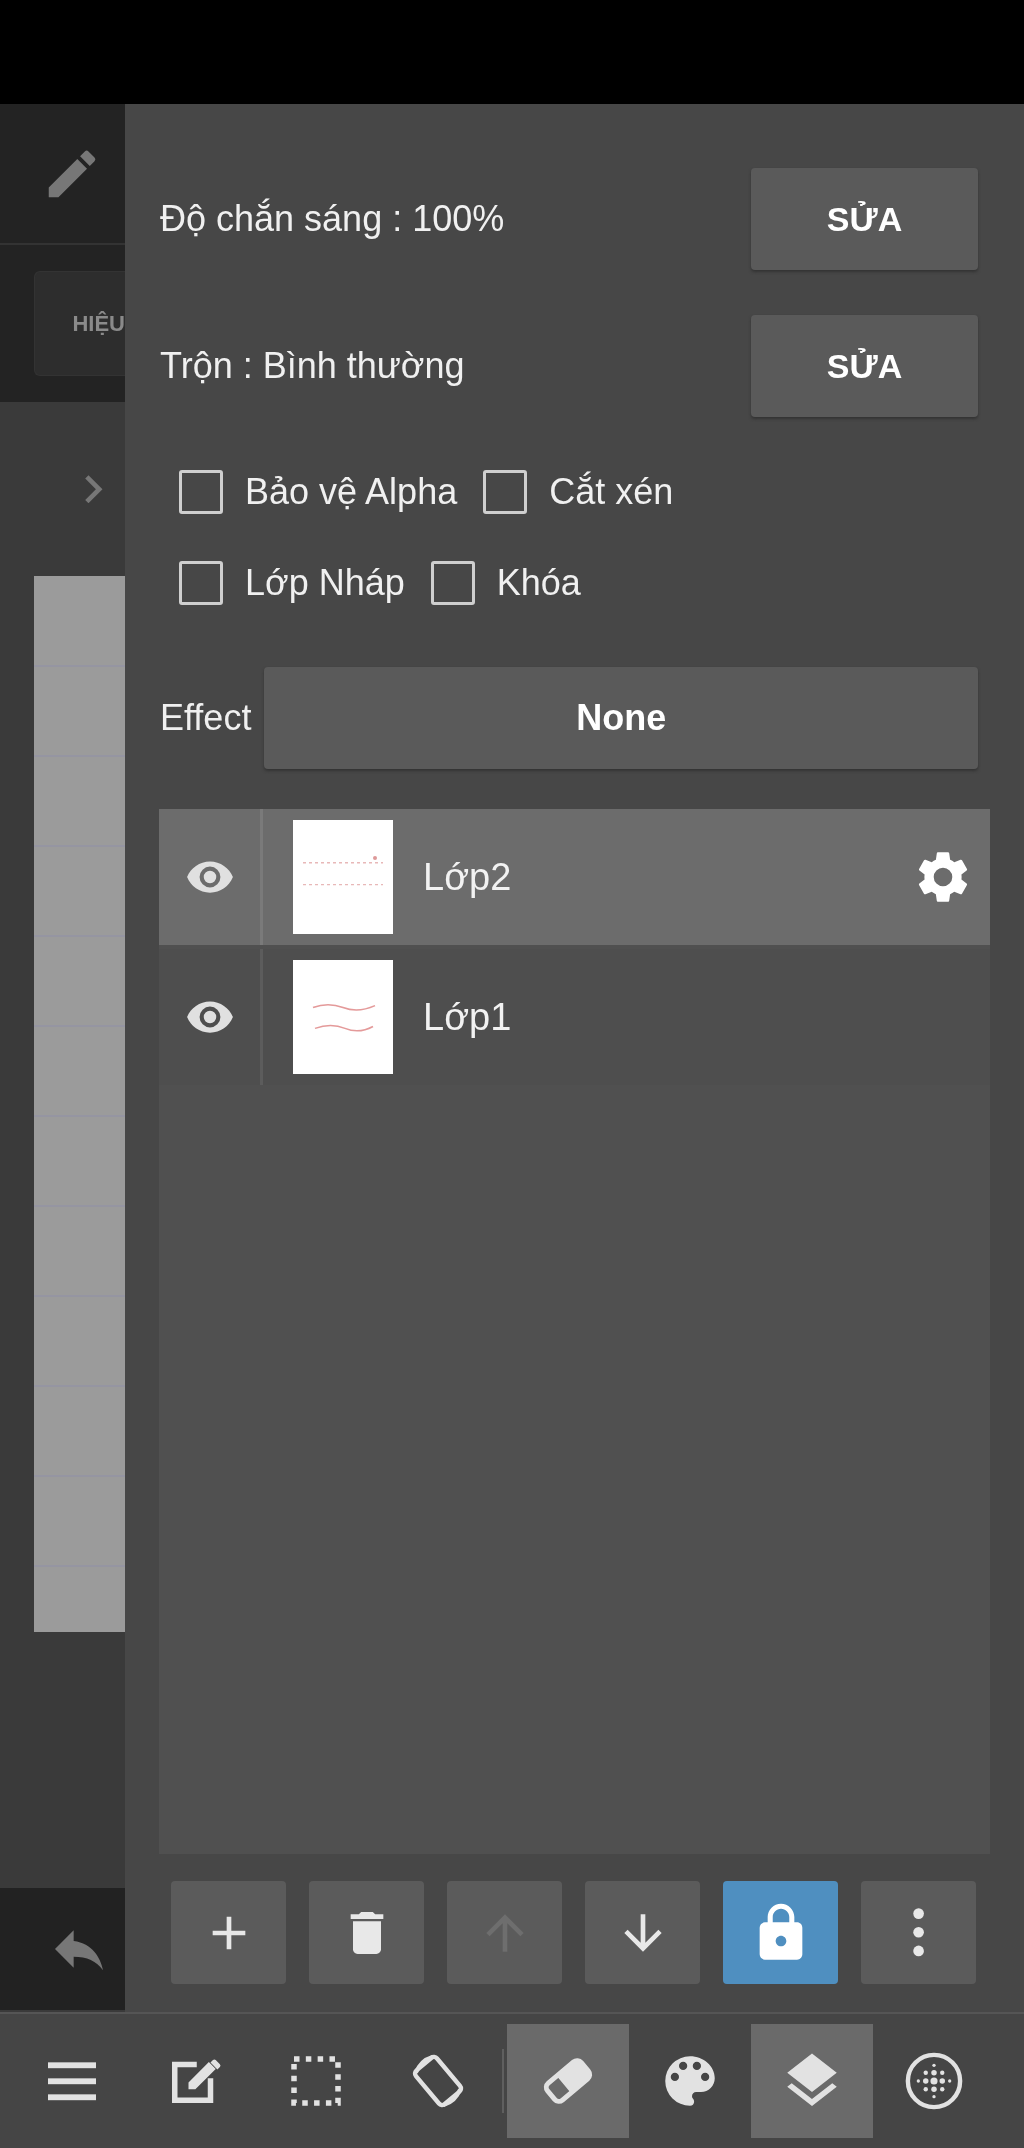 This screenshot has height=2148, width=1024. I want to click on eraser-tool, so click(568, 2081).